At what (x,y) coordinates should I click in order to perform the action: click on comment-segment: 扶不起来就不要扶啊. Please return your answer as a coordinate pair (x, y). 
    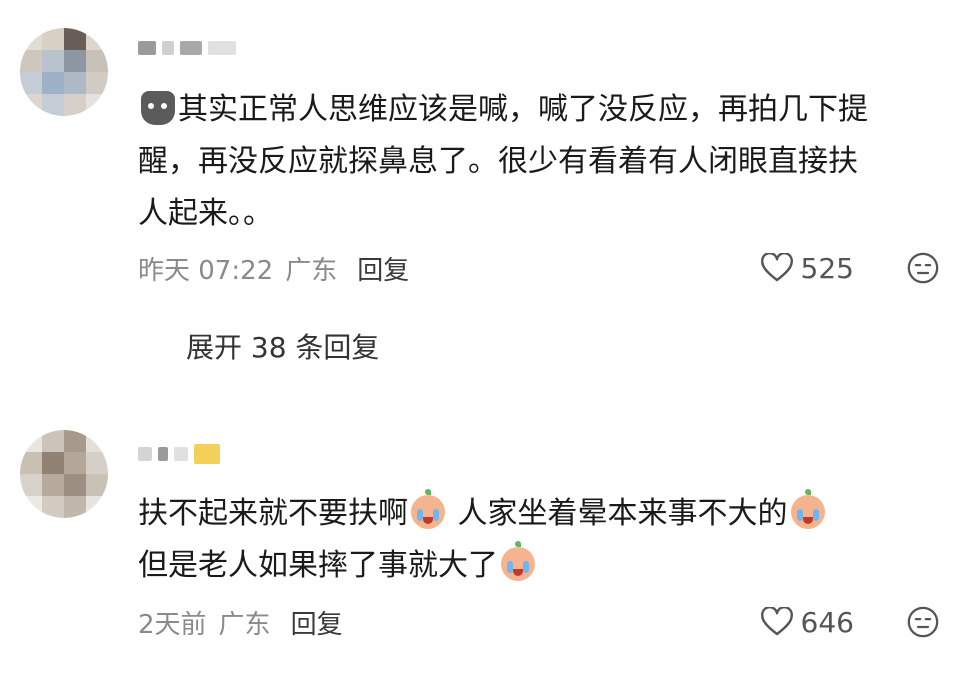
    Looking at the image, I should click on (273, 513).